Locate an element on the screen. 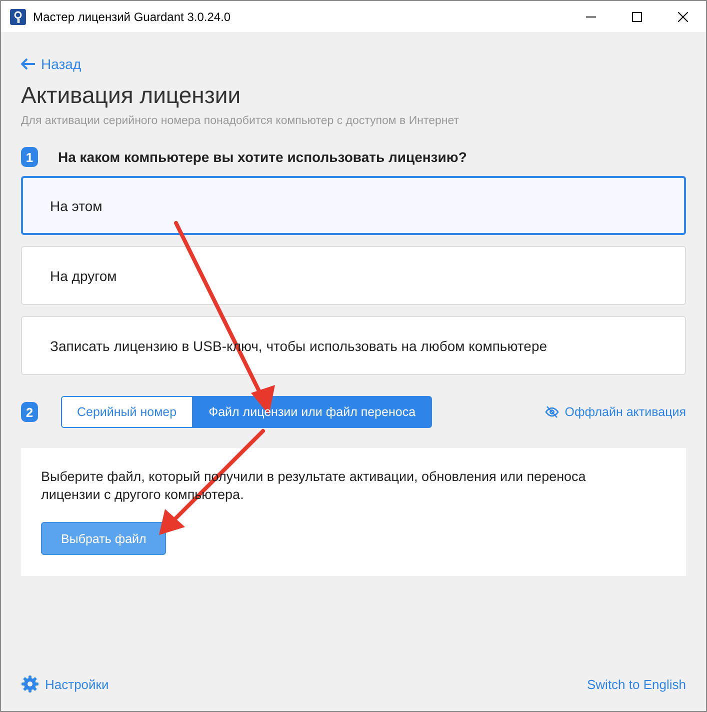  back-link: Назад is located at coordinates (51, 64).